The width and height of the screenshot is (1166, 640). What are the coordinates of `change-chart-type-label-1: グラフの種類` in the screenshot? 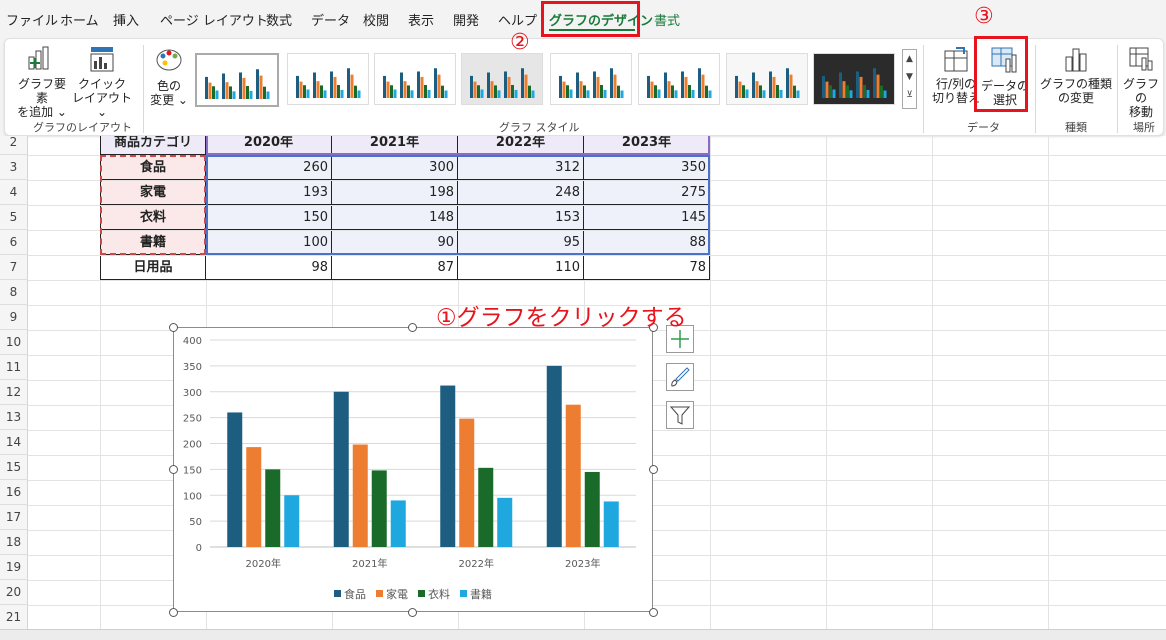 It's located at (1075, 84).